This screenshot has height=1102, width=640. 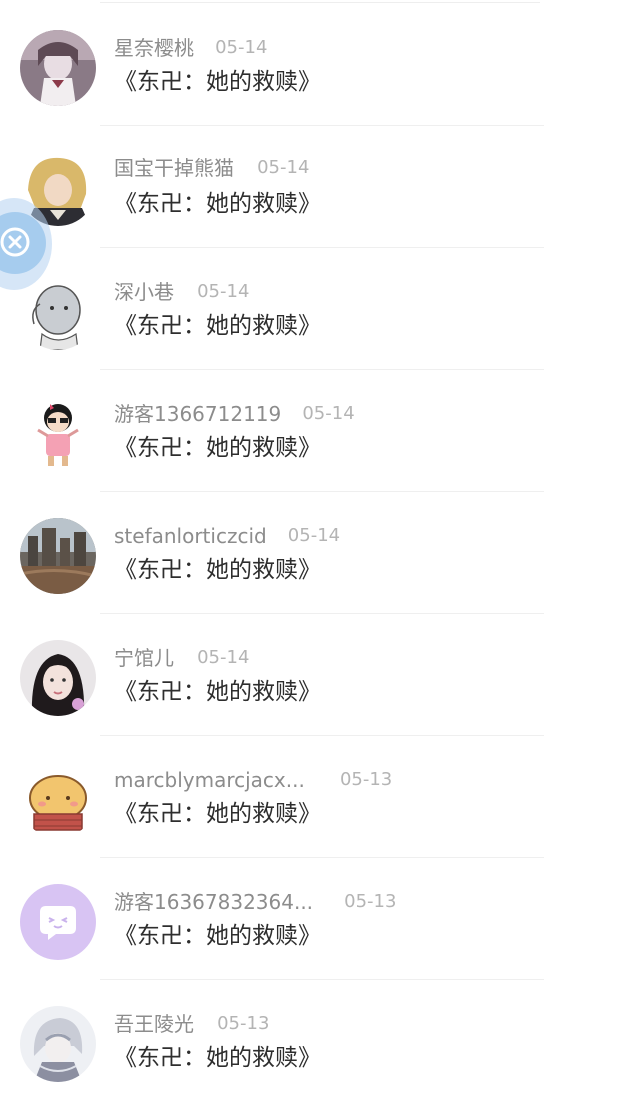 I want to click on top-divider, so click(x=320, y=2).